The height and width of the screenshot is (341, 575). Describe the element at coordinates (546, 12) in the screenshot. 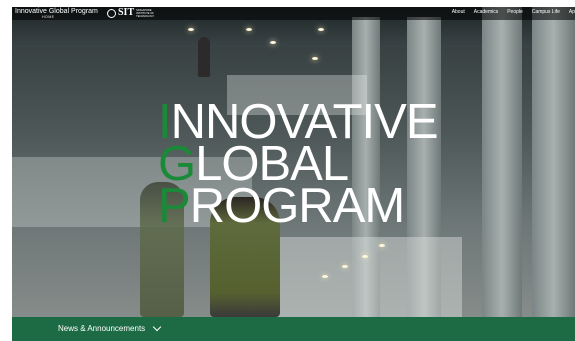

I see `nav-item-campus-life: Campus Life` at that location.